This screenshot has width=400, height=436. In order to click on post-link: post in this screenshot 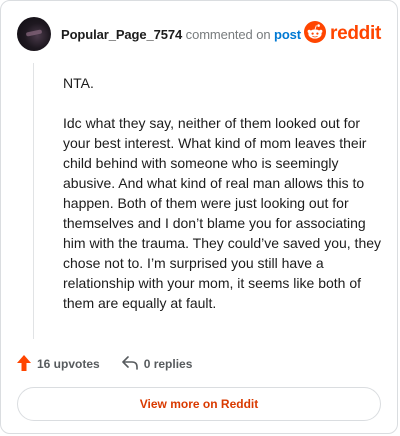, I will do `click(287, 34)`.